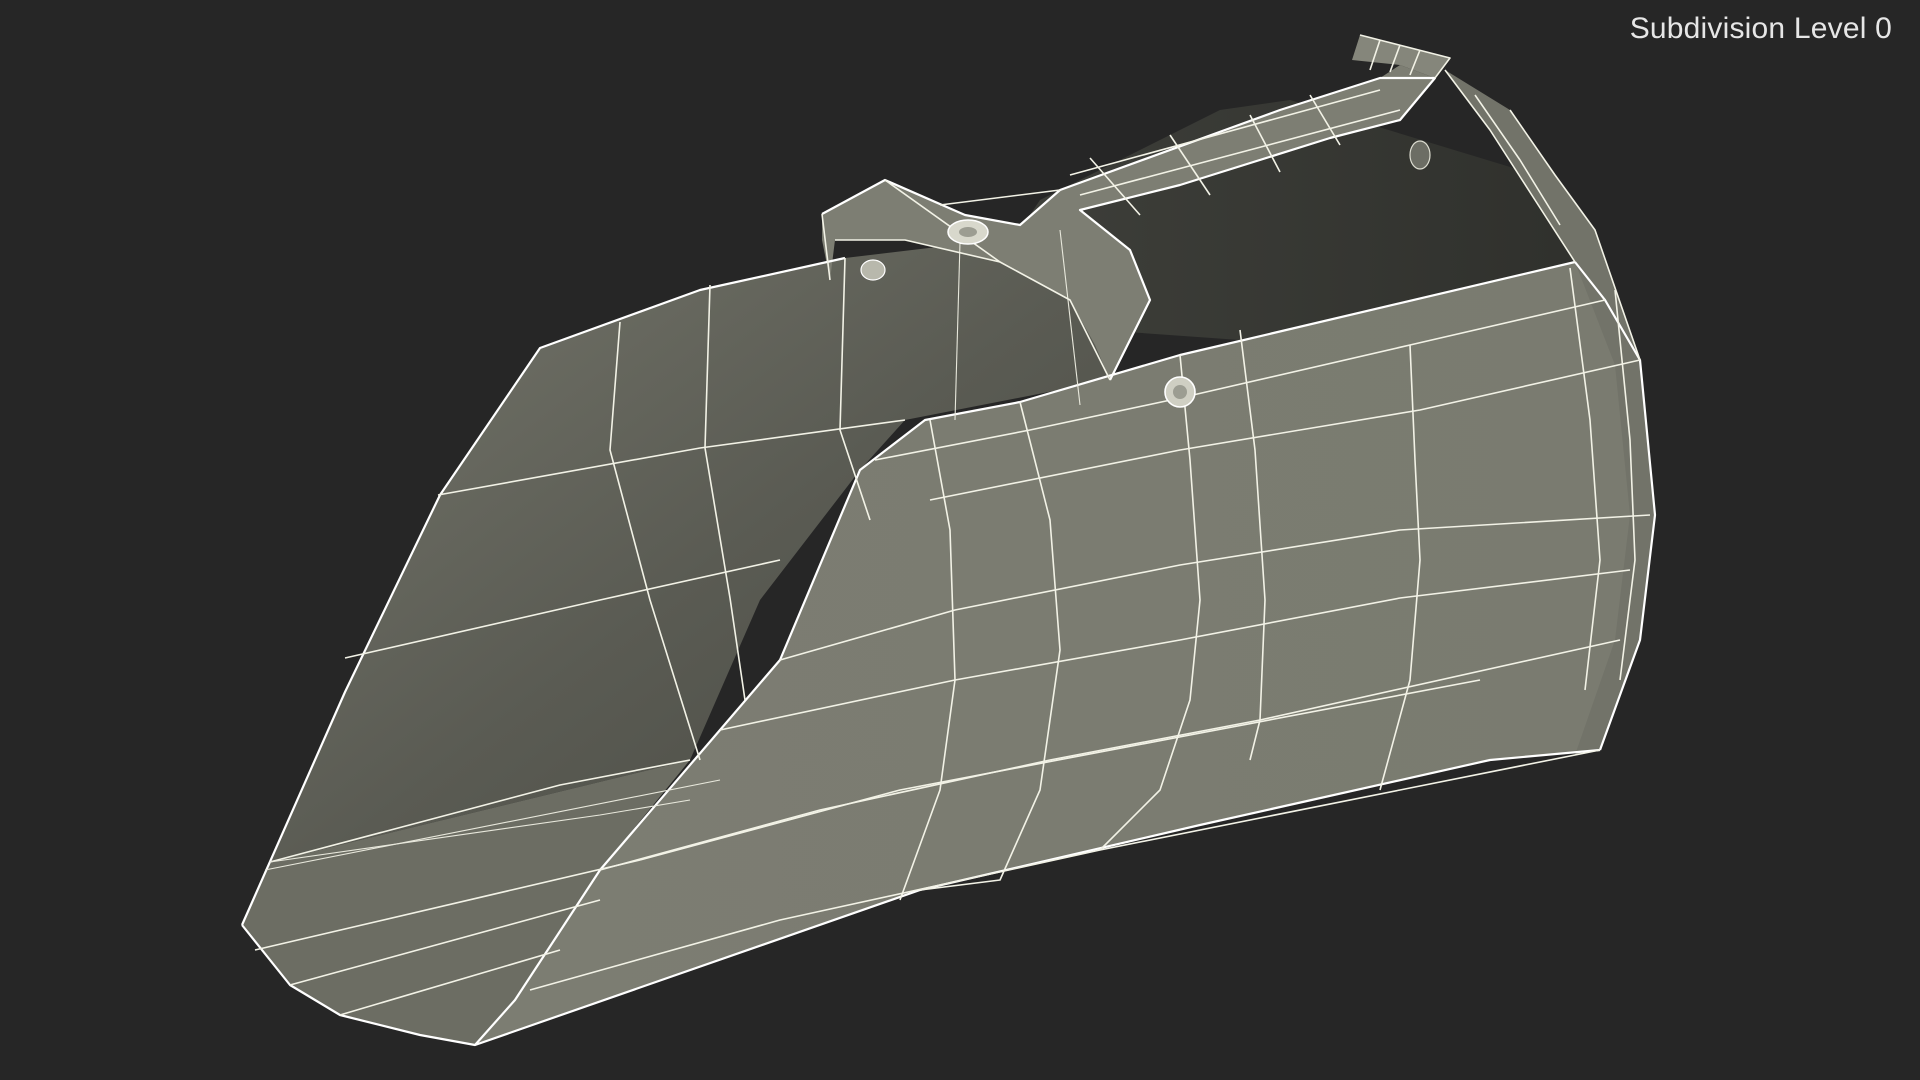 This screenshot has width=1920, height=1080. What do you see at coordinates (1180, 392) in the screenshot?
I see `rivet-right-wall` at bounding box center [1180, 392].